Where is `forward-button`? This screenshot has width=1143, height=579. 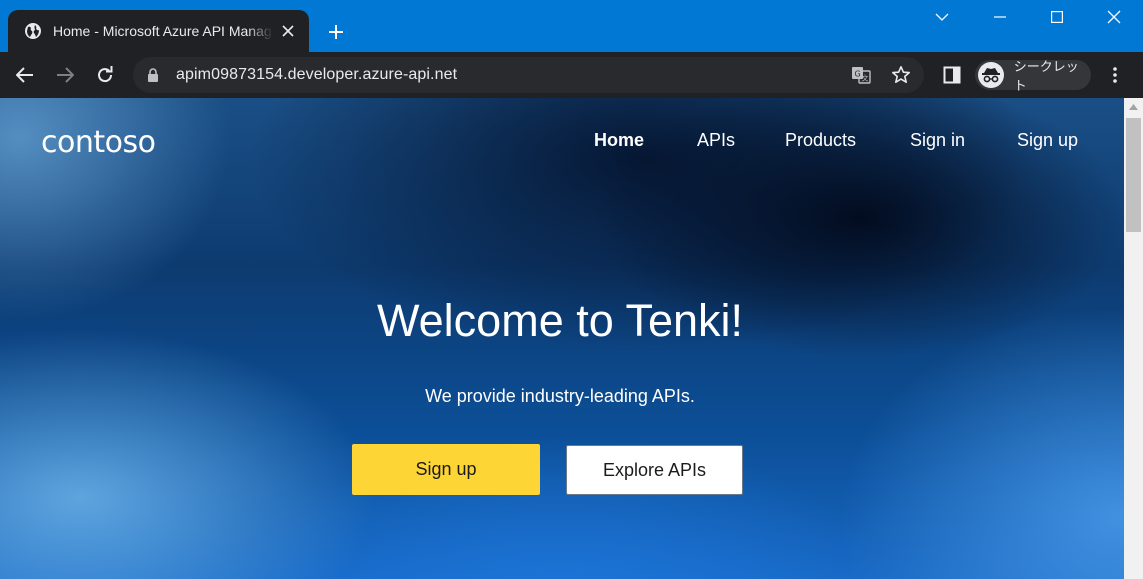
forward-button is located at coordinates (65, 75).